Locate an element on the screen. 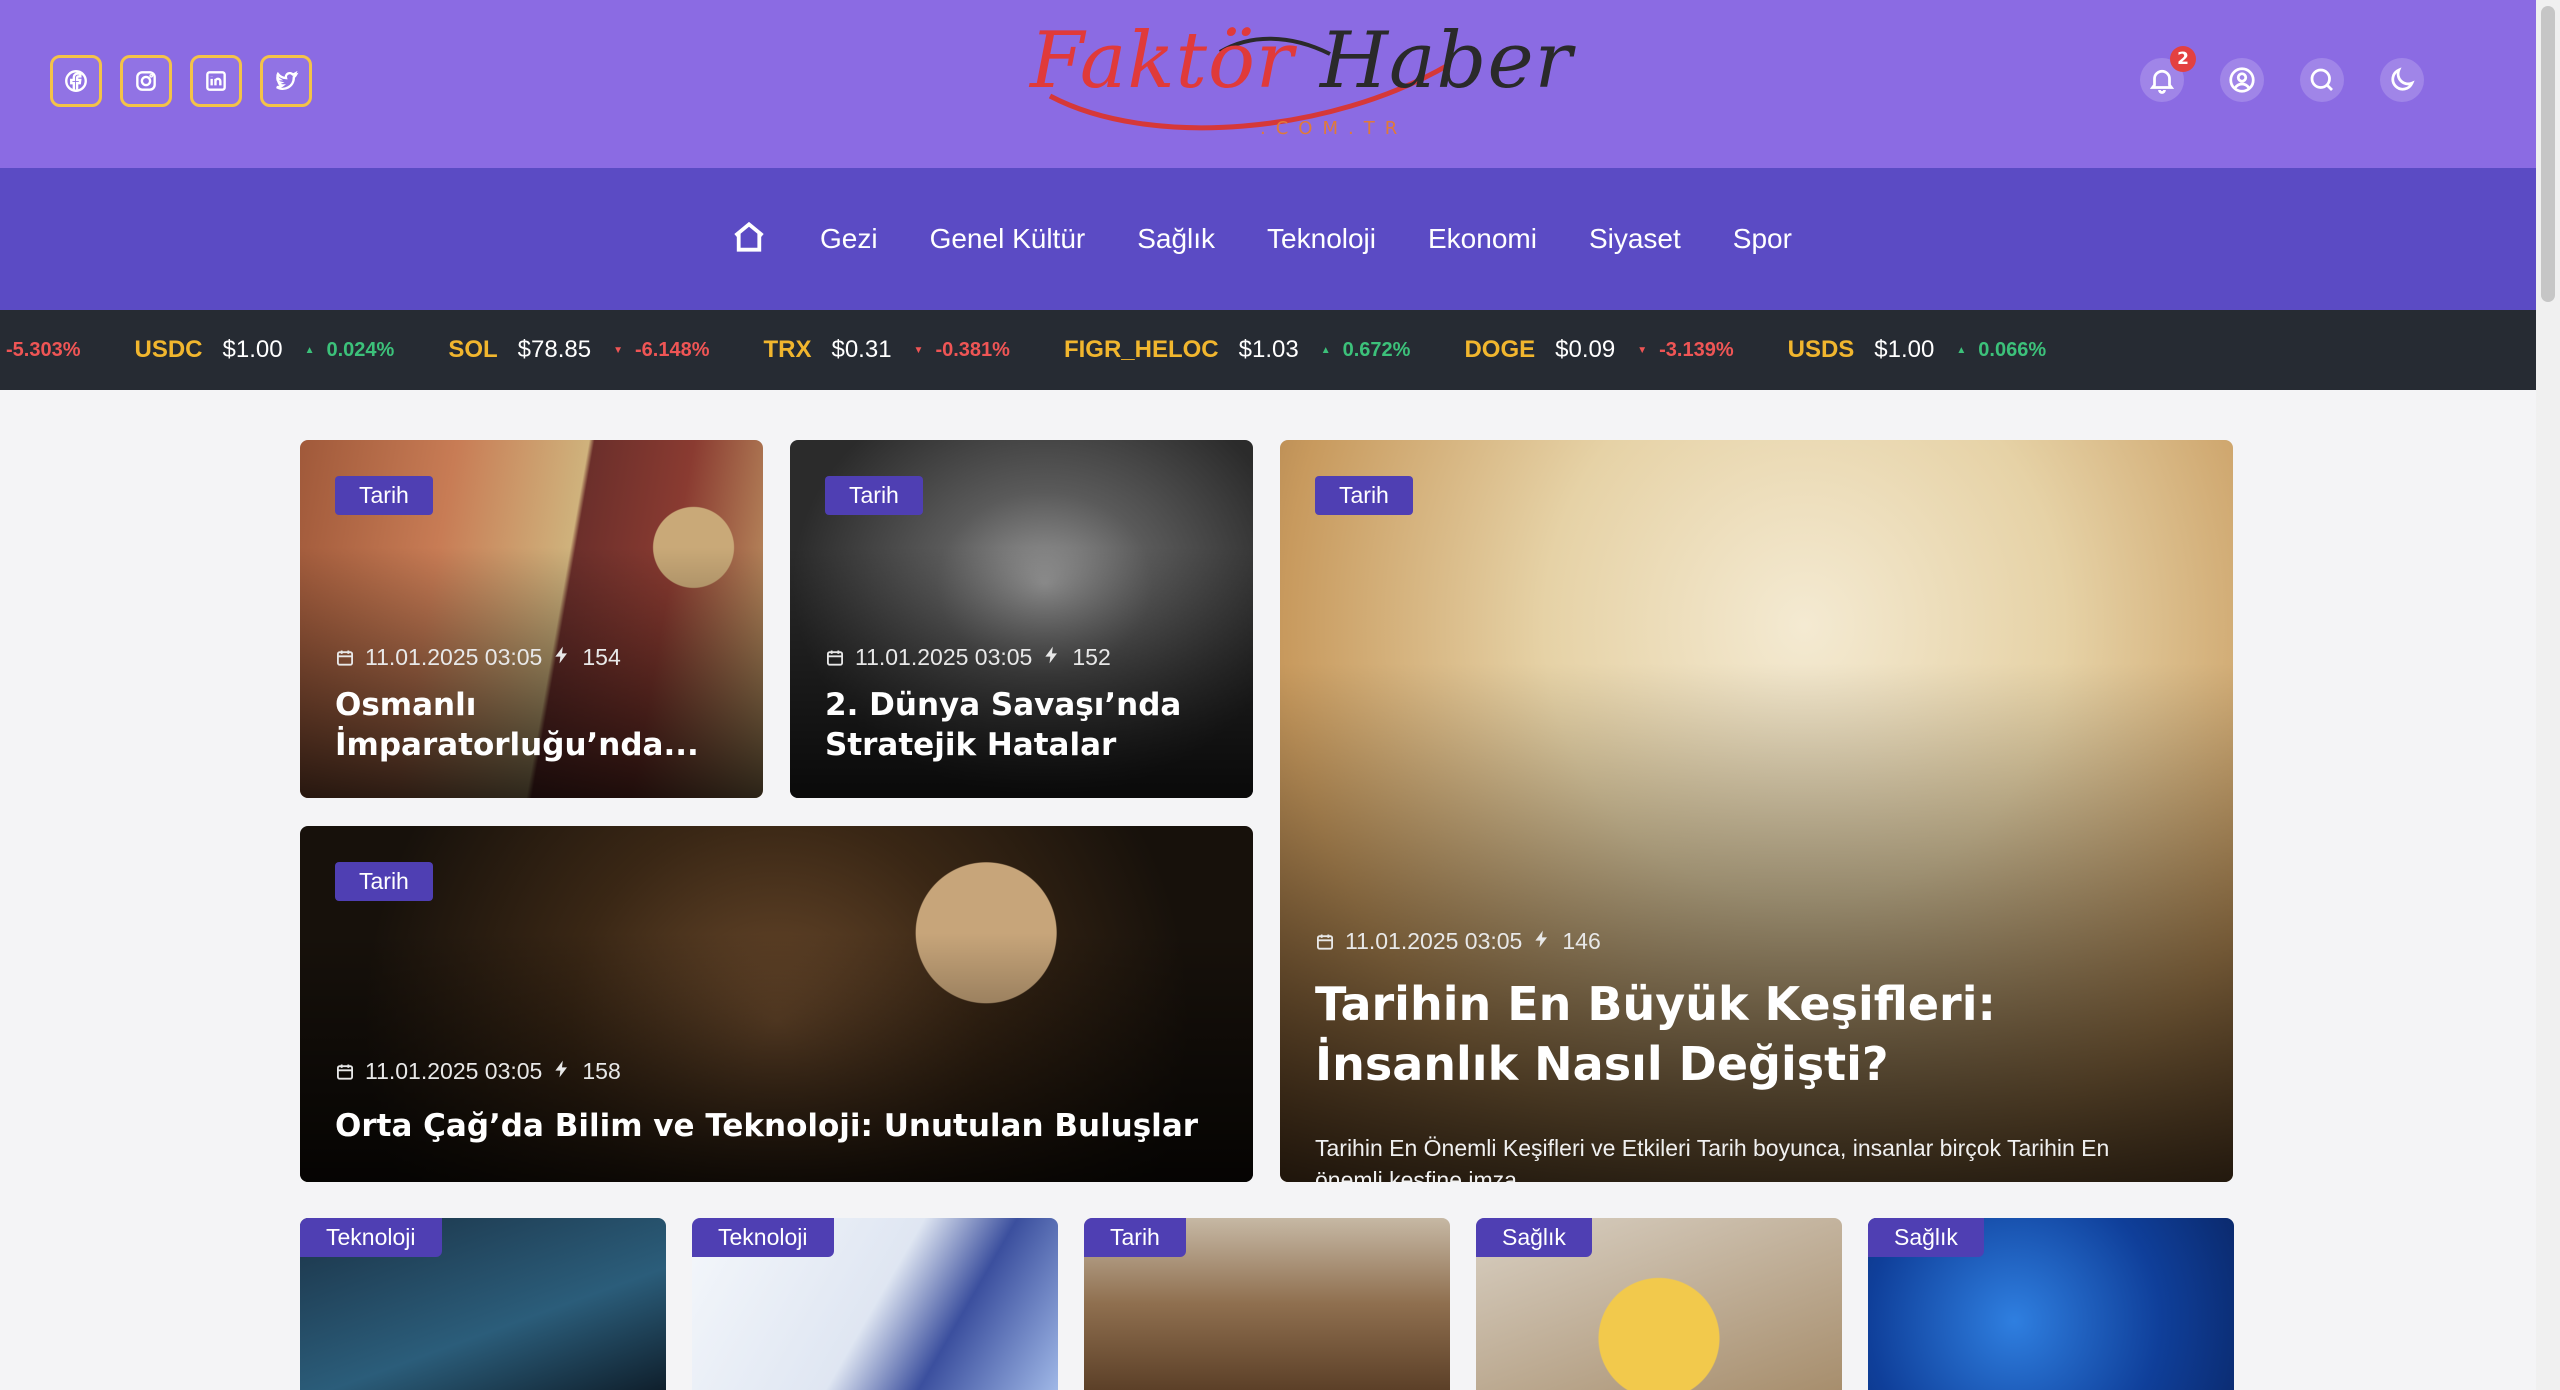  nav-home is located at coordinates (749, 239).